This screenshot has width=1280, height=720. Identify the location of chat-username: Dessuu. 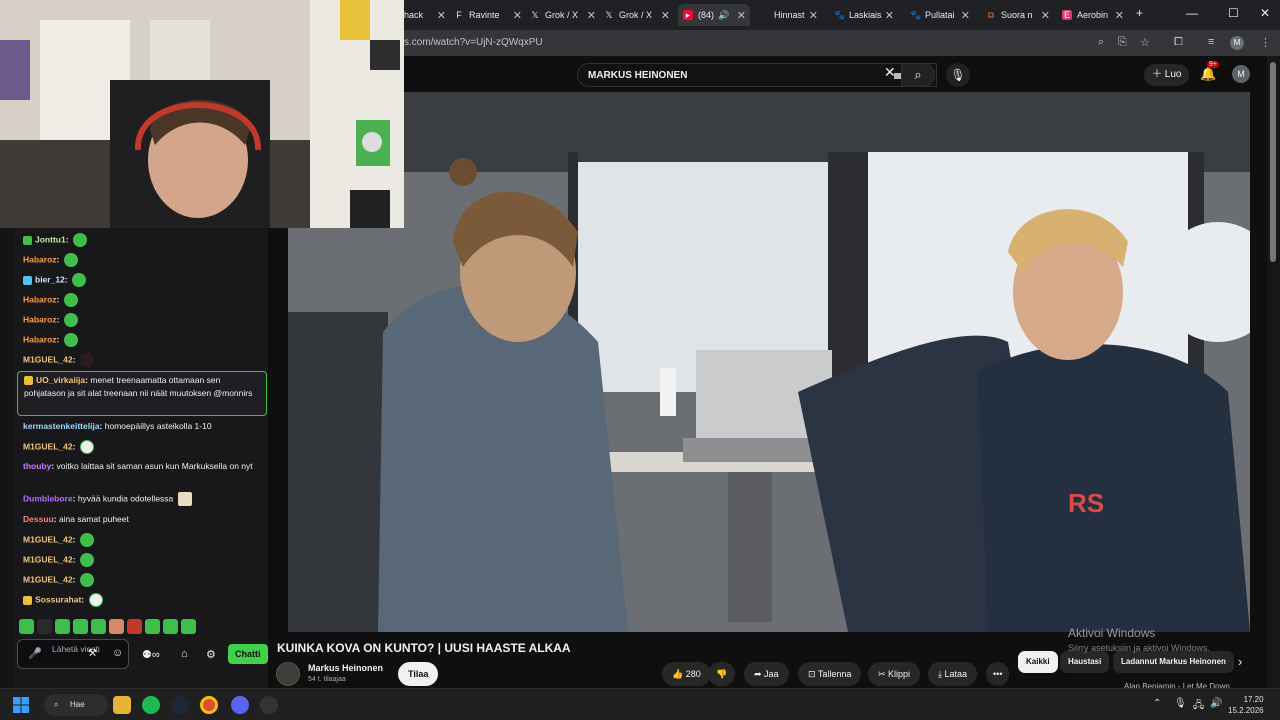
(38, 519).